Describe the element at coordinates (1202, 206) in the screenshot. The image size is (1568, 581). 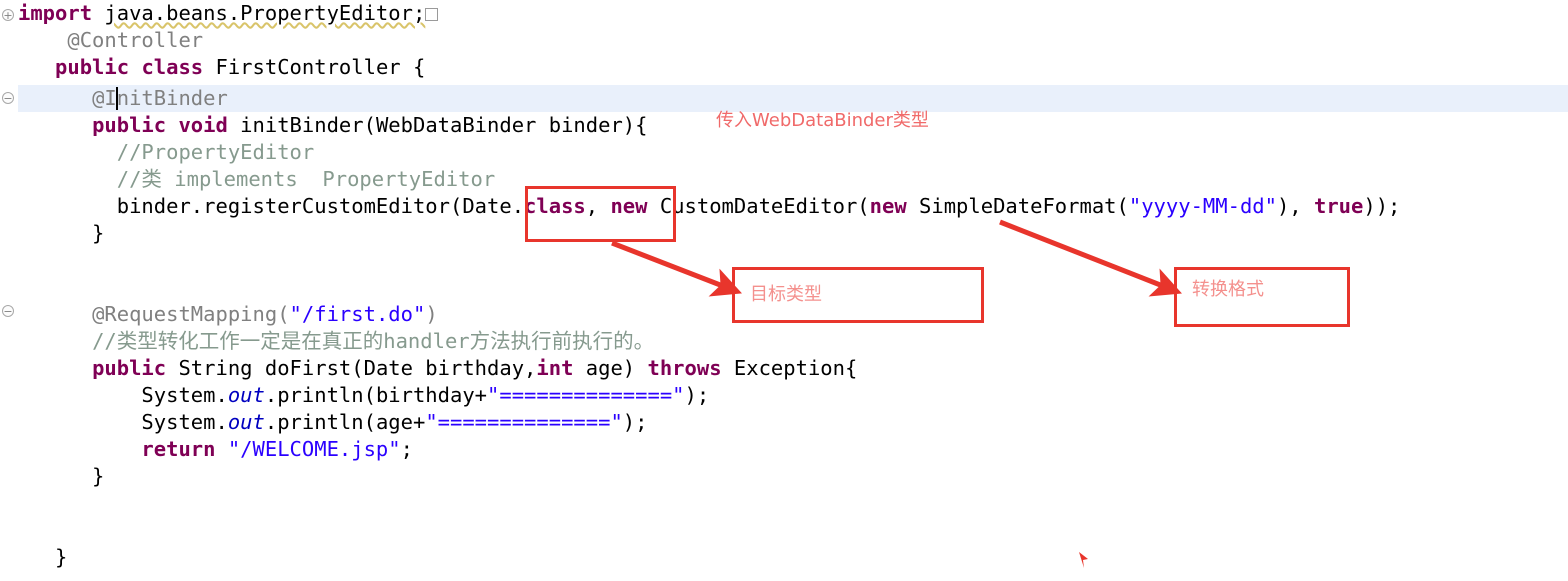
I see `code-token: "yyyy-MM-dd"` at that location.